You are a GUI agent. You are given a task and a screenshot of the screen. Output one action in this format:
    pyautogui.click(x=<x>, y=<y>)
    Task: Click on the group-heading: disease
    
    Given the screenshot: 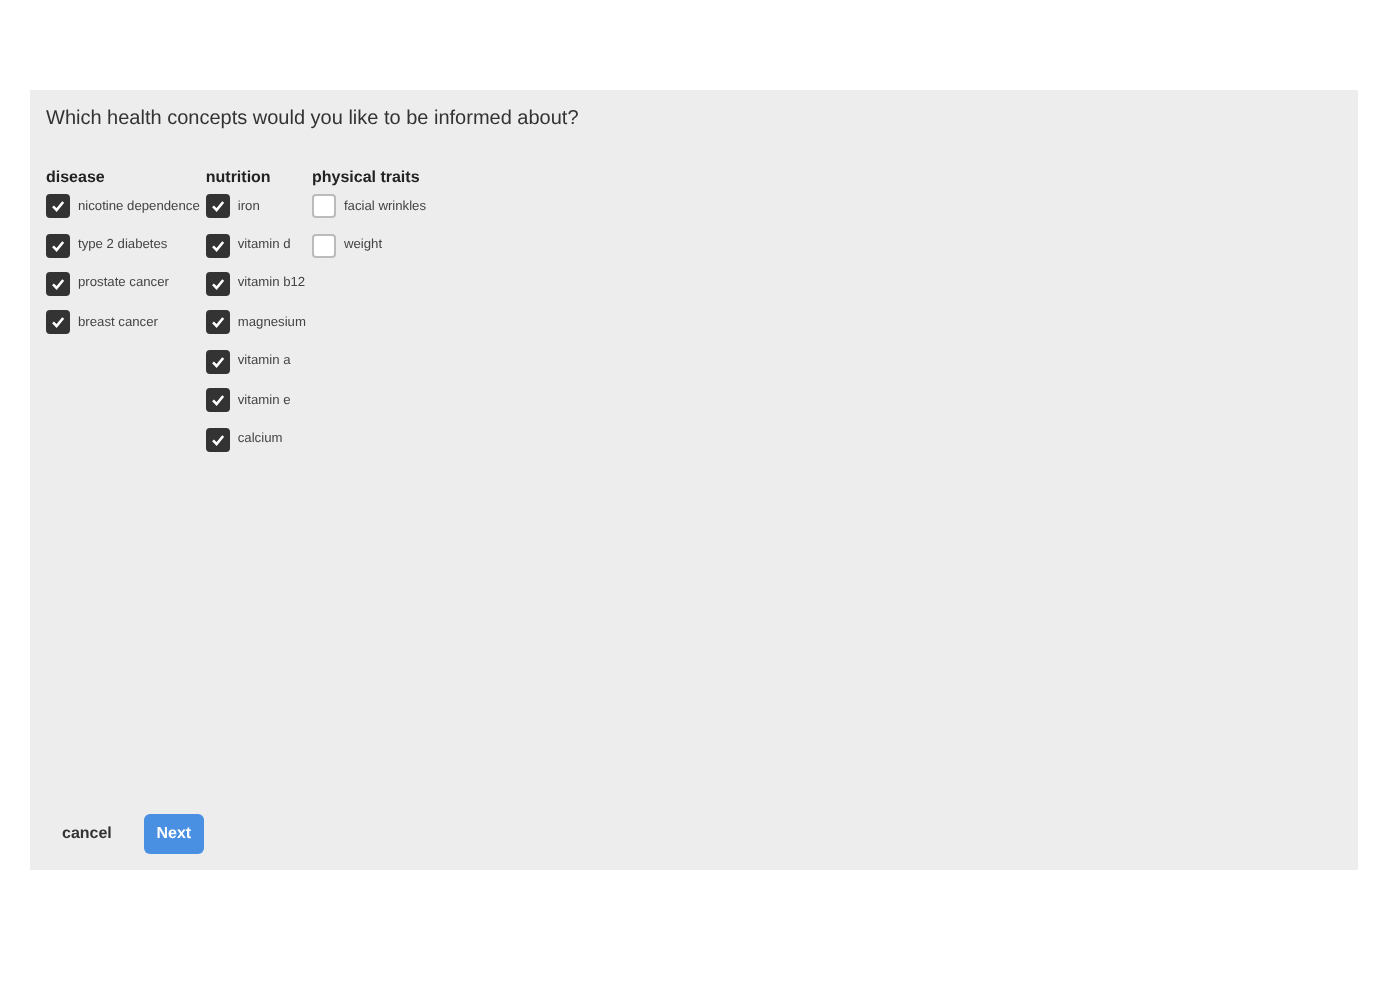 What is the action you would take?
    pyautogui.click(x=76, y=178)
    